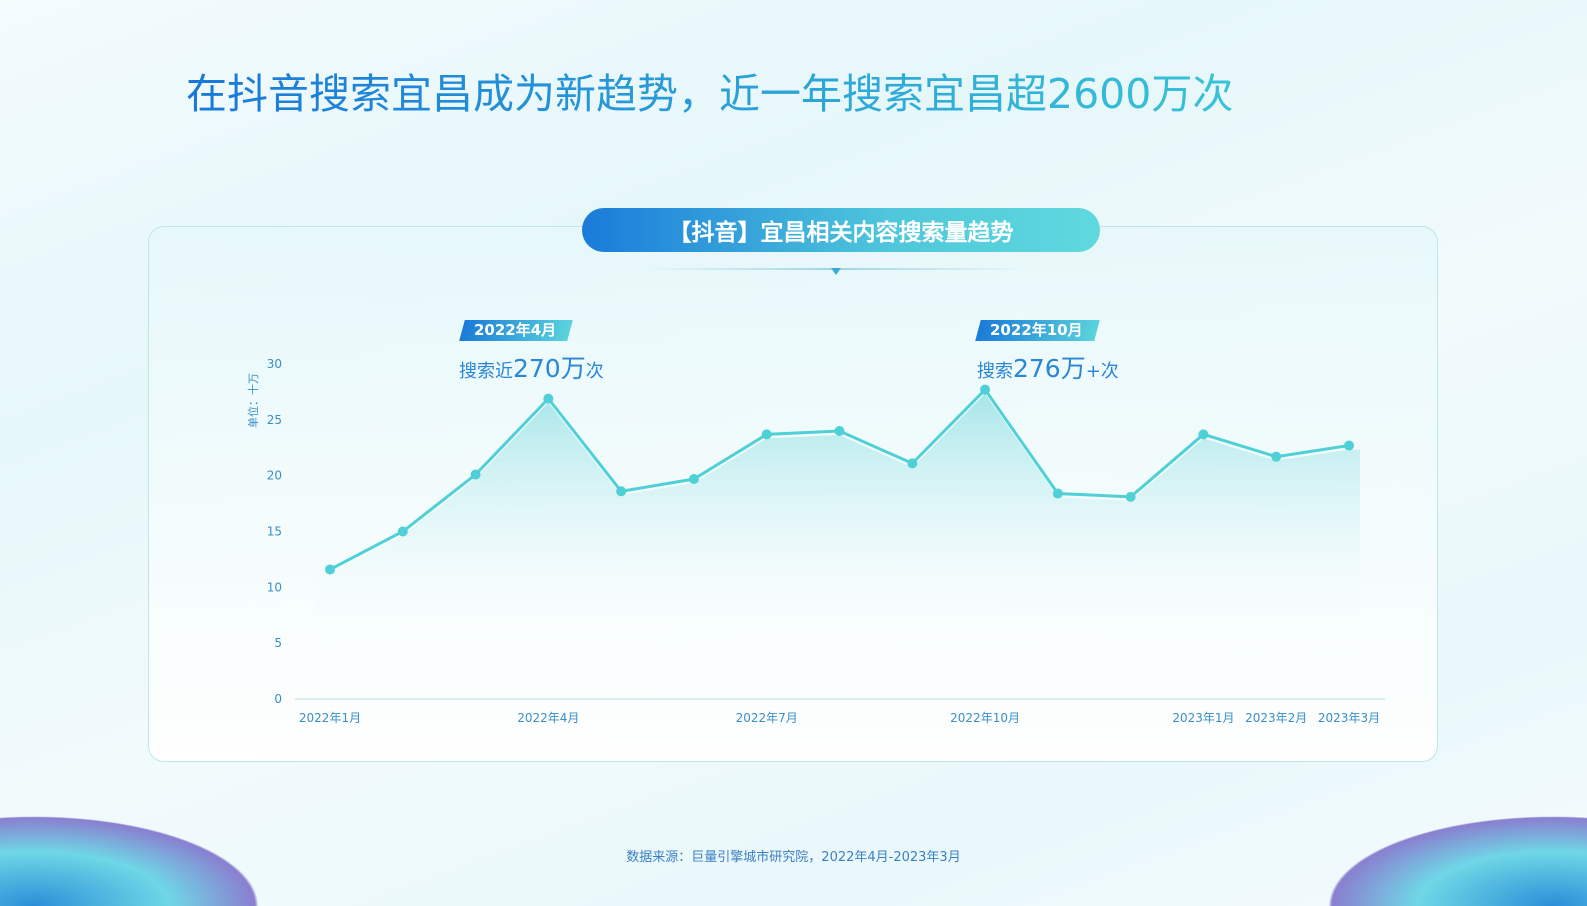 The height and width of the screenshot is (906, 1587). What do you see at coordinates (548, 398) in the screenshot?
I see `data-point-2022年4月` at bounding box center [548, 398].